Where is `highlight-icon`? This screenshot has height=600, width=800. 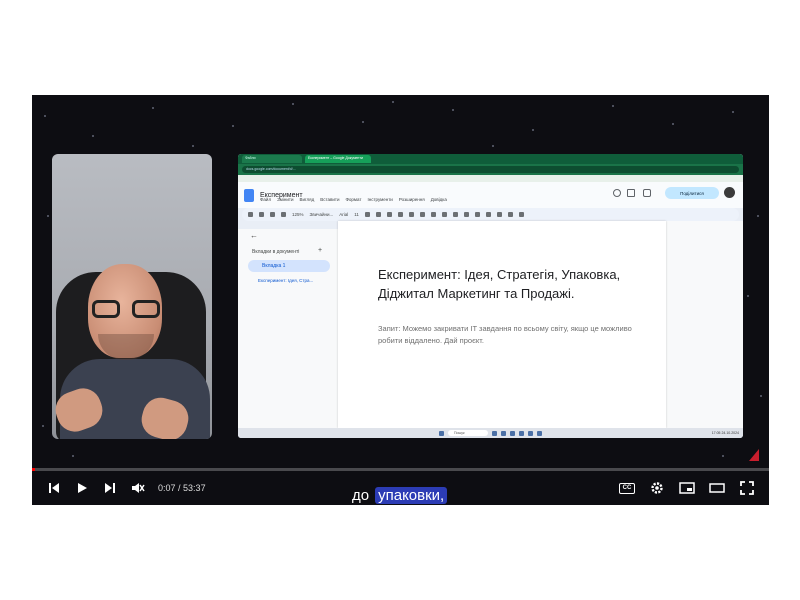
highlight-icon is located at coordinates (411, 214).